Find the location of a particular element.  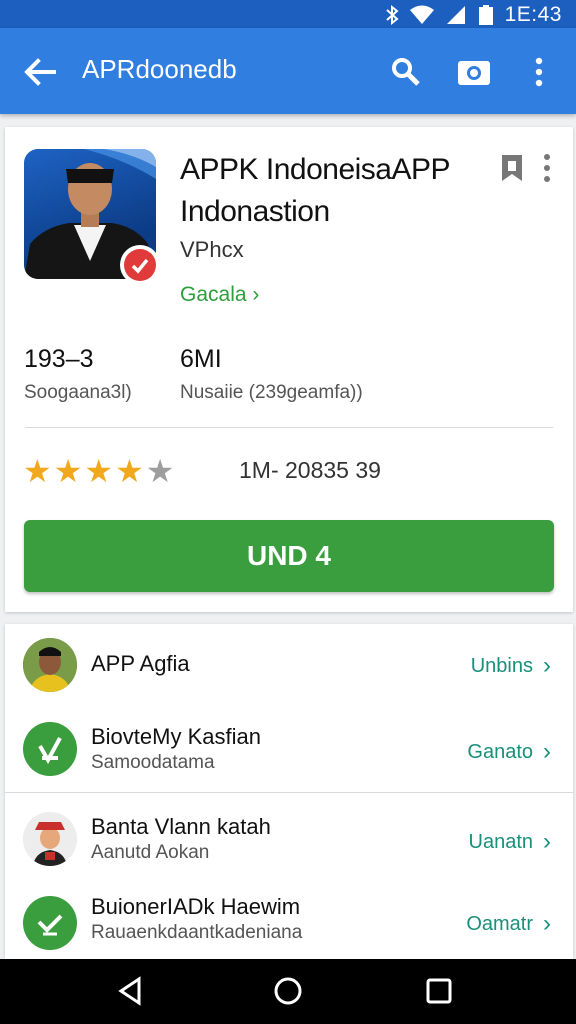

search-icon is located at coordinates (406, 72).